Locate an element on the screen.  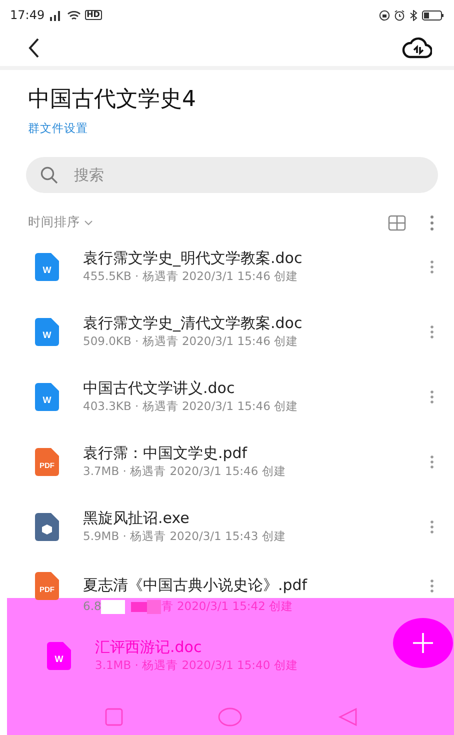
square-nav-button is located at coordinates (114, 716).